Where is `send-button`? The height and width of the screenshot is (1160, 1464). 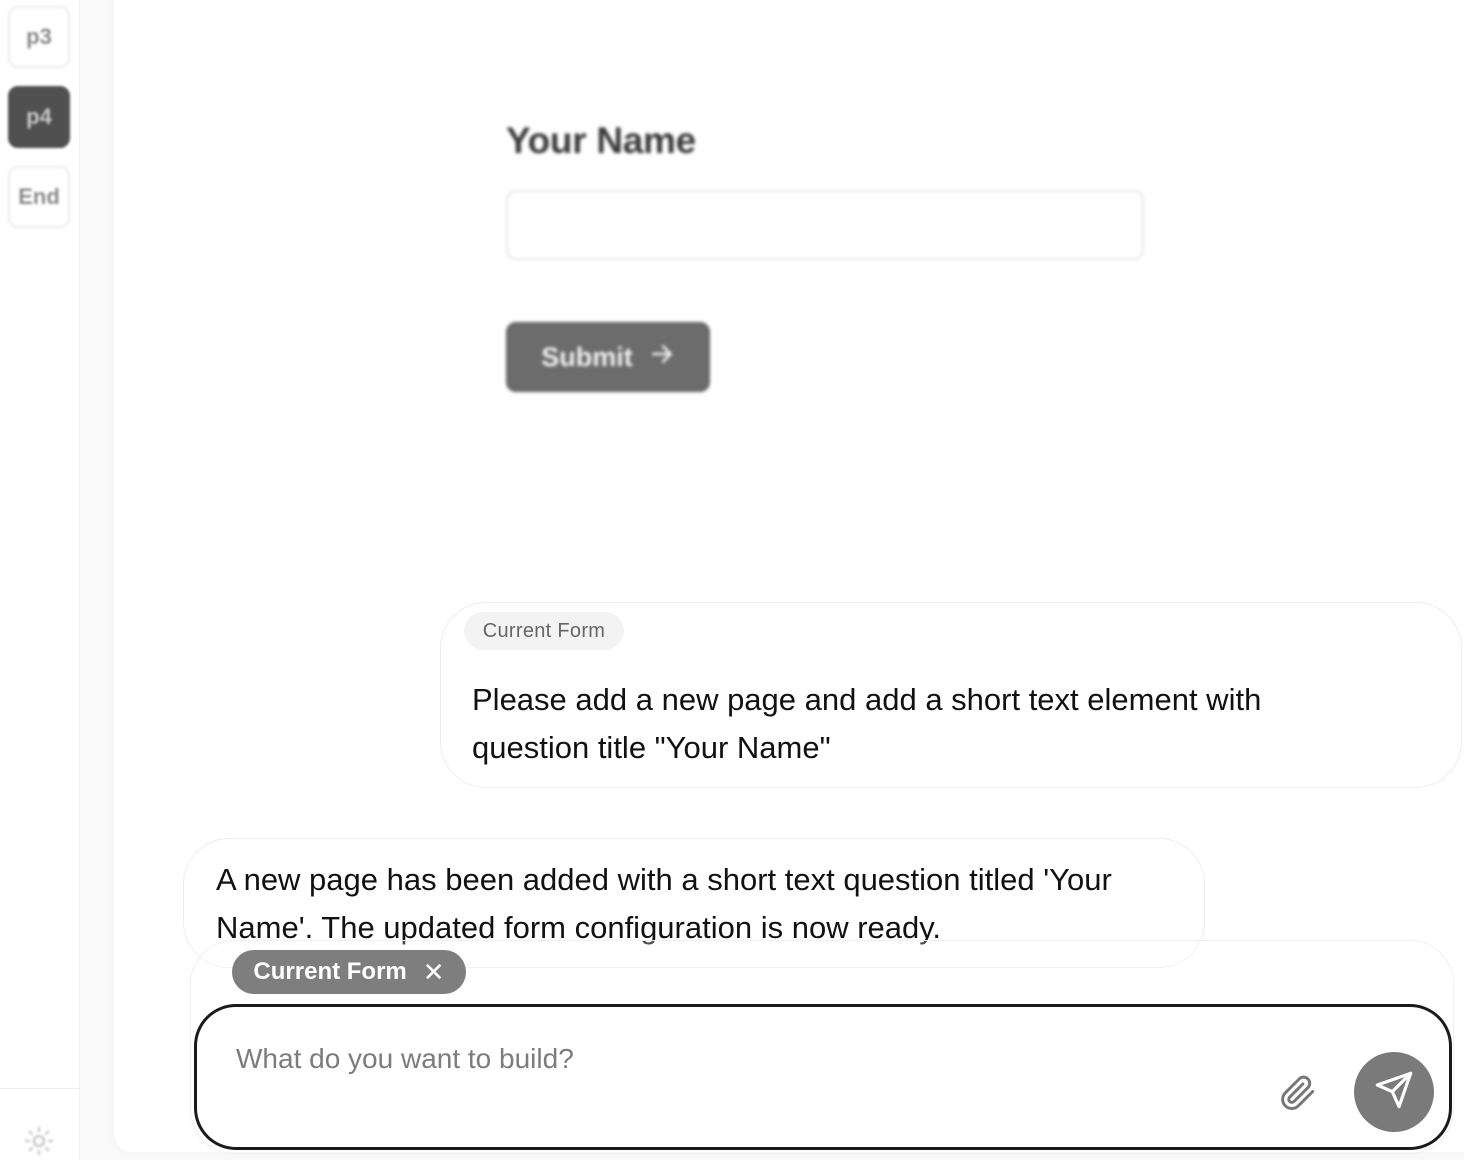
send-button is located at coordinates (1394, 1092).